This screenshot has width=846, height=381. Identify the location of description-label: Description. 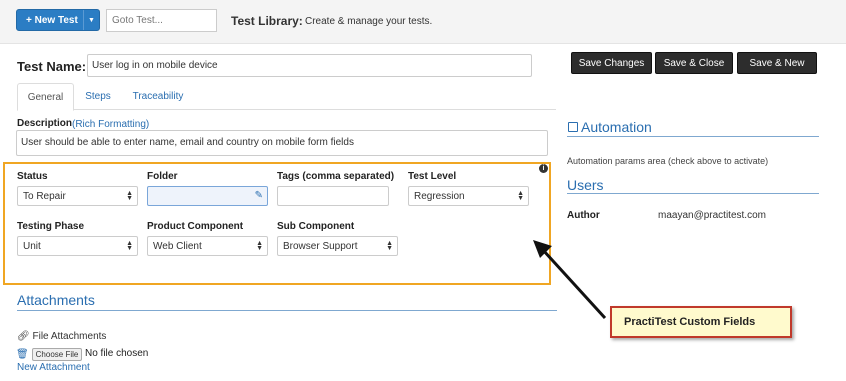
(45, 123).